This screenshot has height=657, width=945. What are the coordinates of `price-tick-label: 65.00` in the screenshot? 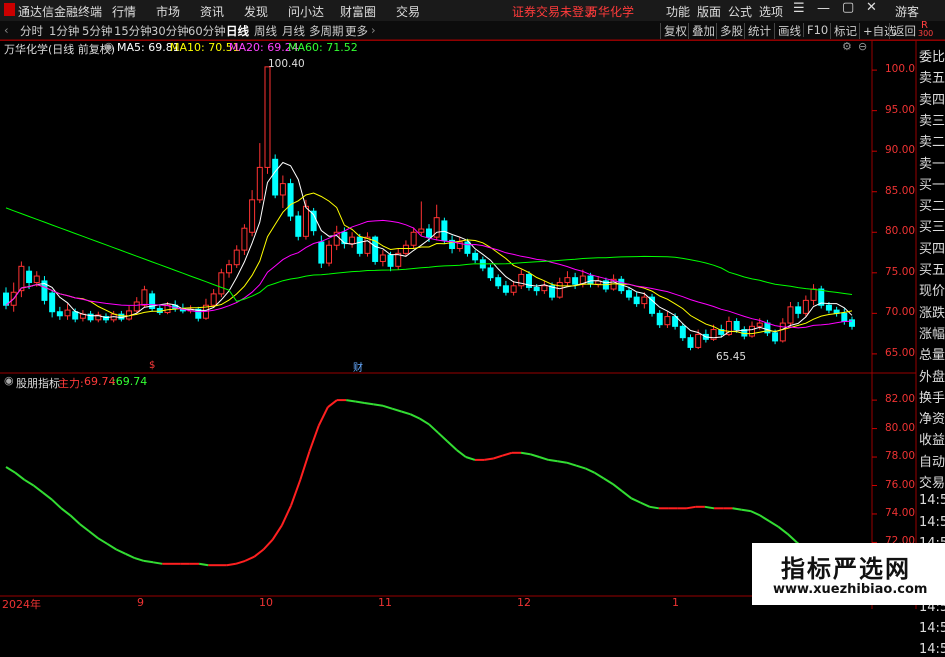 It's located at (900, 352).